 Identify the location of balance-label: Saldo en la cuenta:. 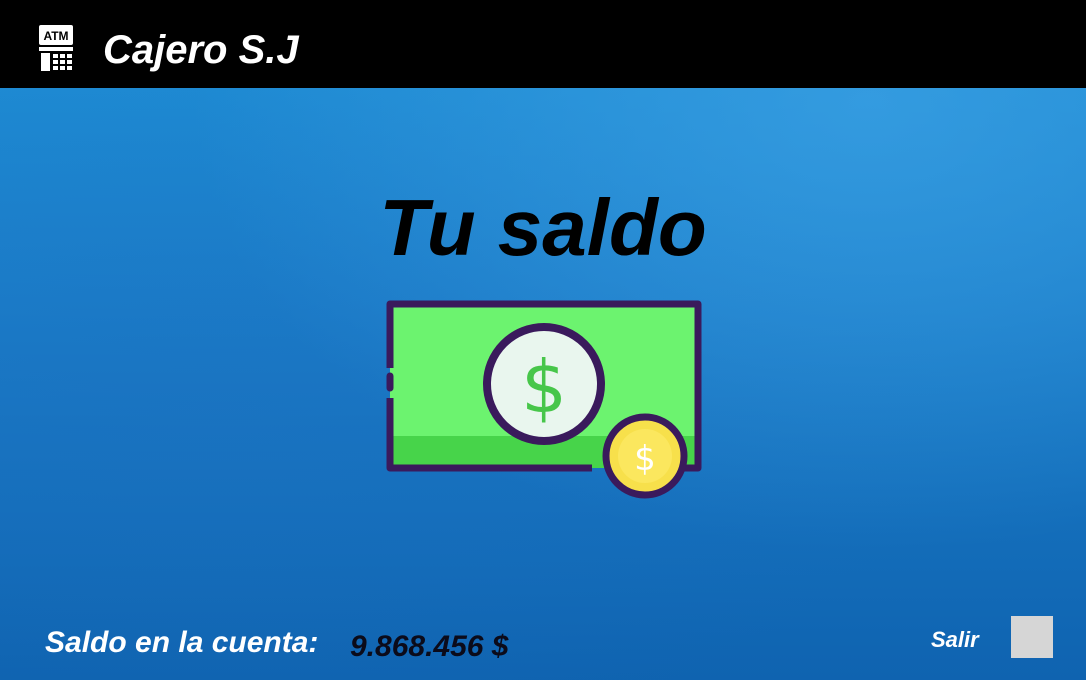
(182, 642).